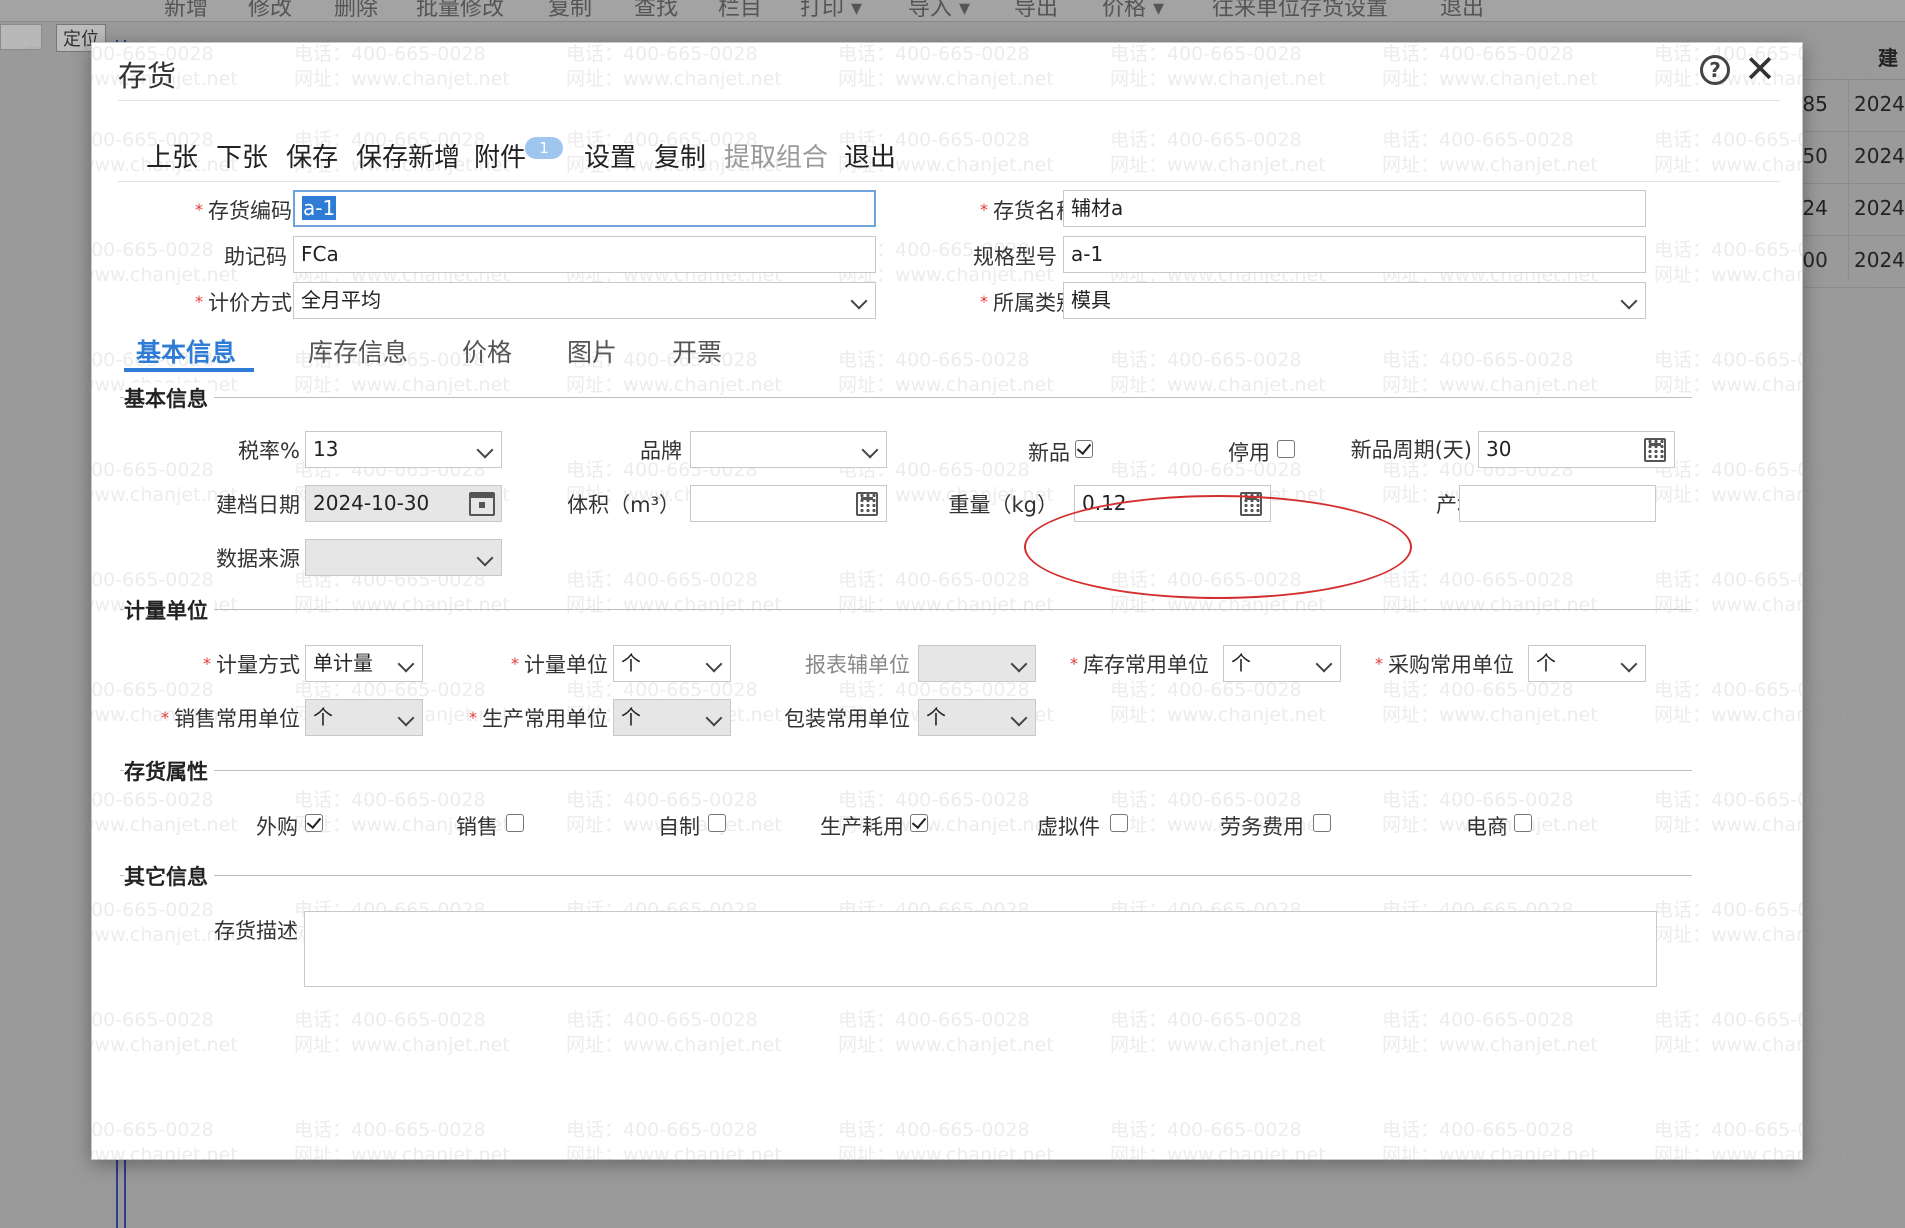 The width and height of the screenshot is (1905, 1228). Describe the element at coordinates (460, 11) in the screenshot. I see `bg-batch-edit-button: 批量修改` at that location.